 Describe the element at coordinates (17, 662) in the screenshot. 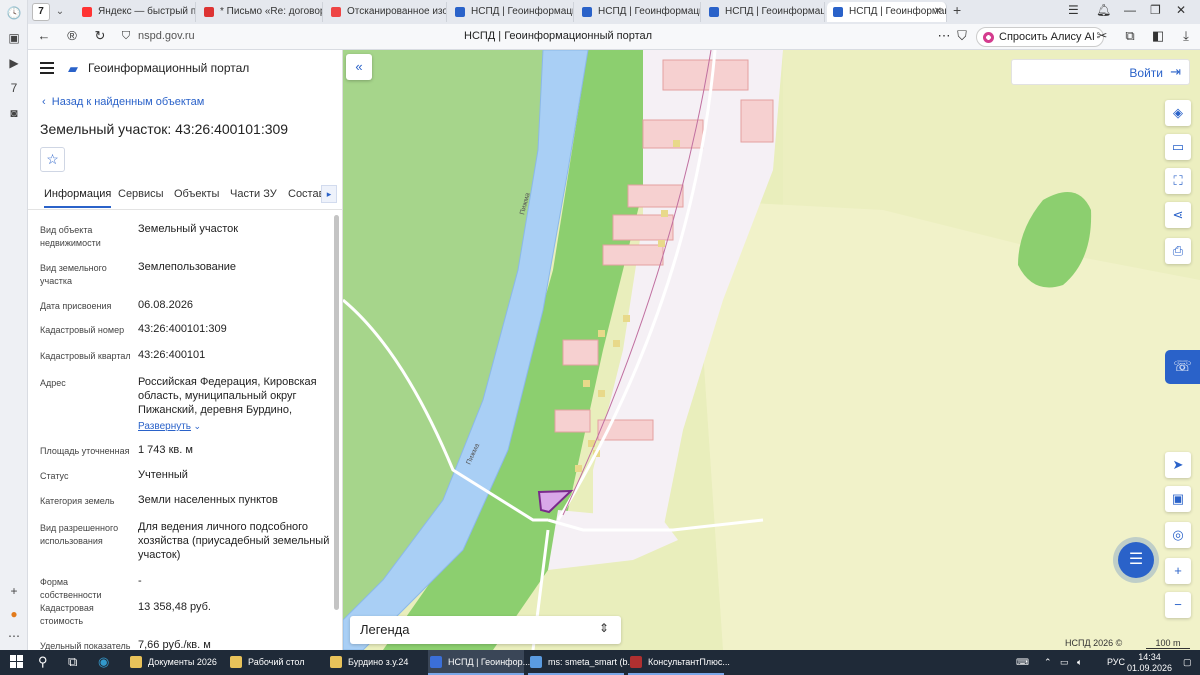

I see `windows-start-icon` at that location.